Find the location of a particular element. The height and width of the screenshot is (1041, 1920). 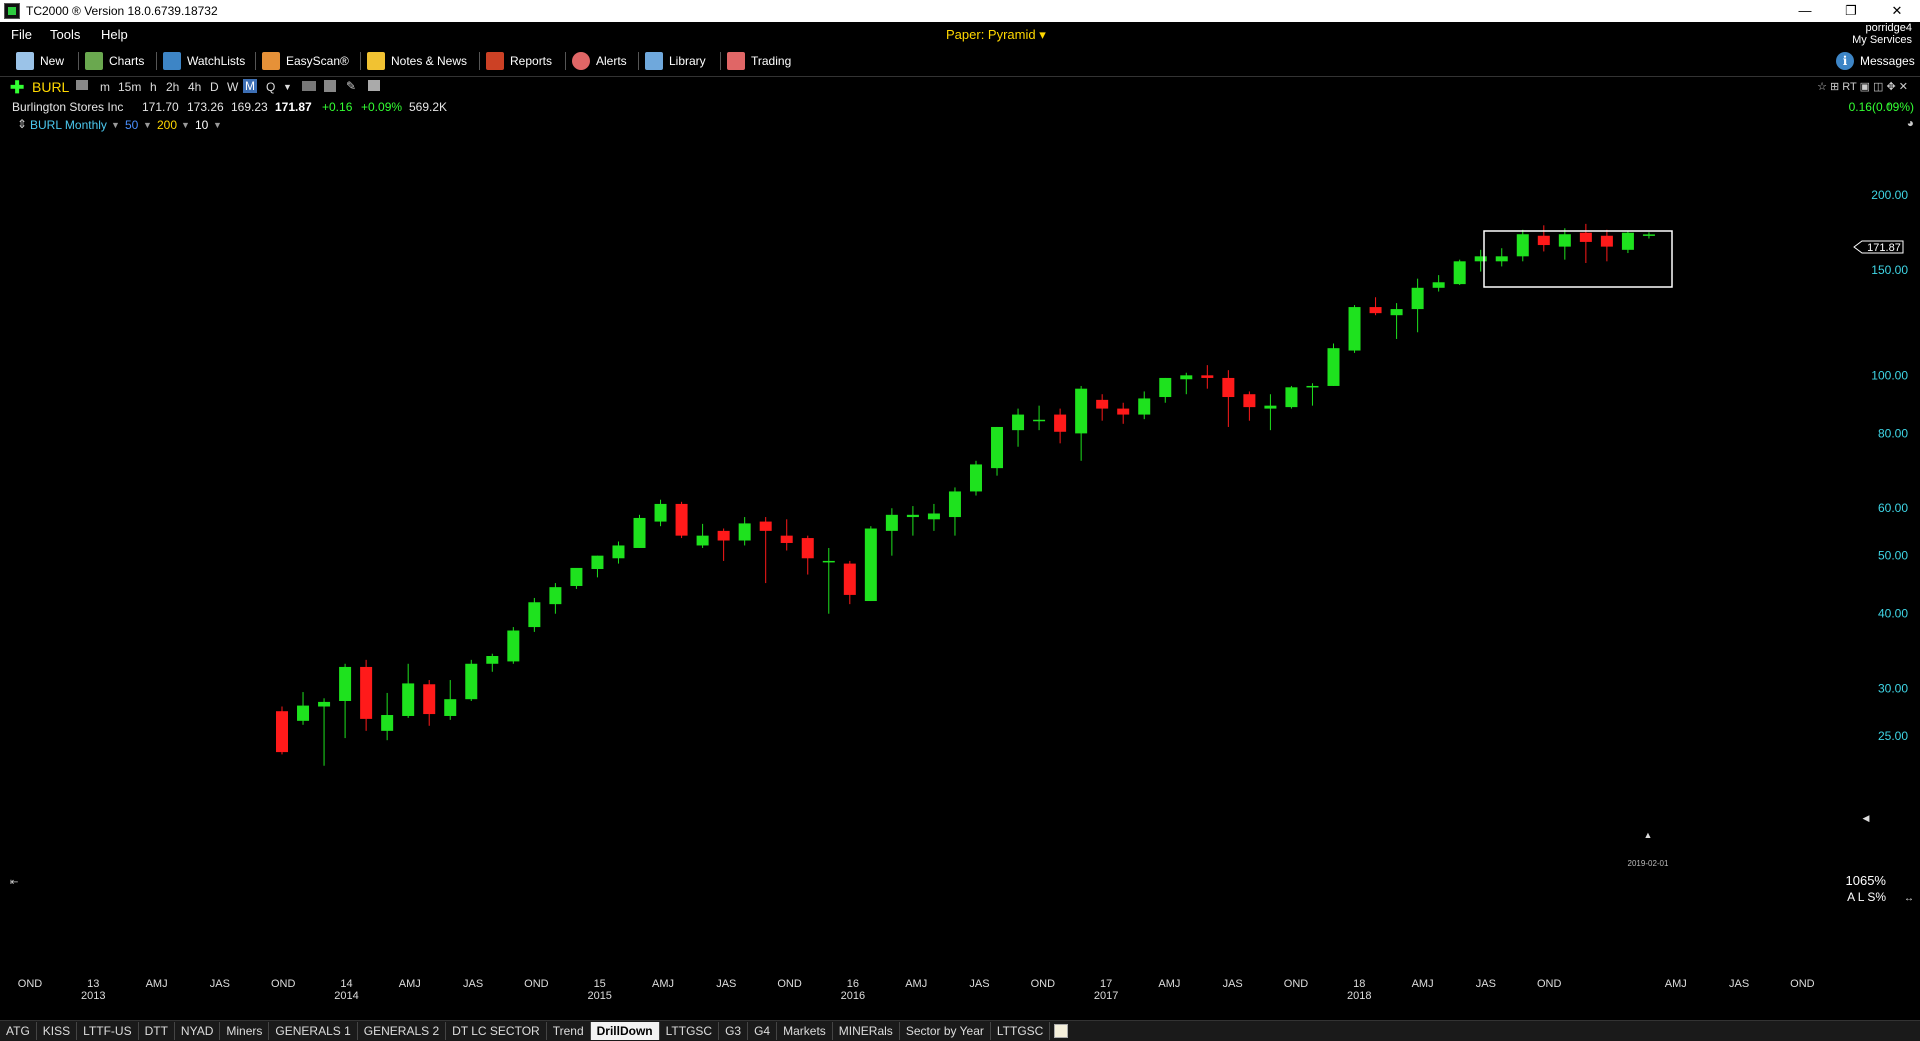

layout-icon is located at coordinates (374, 85).